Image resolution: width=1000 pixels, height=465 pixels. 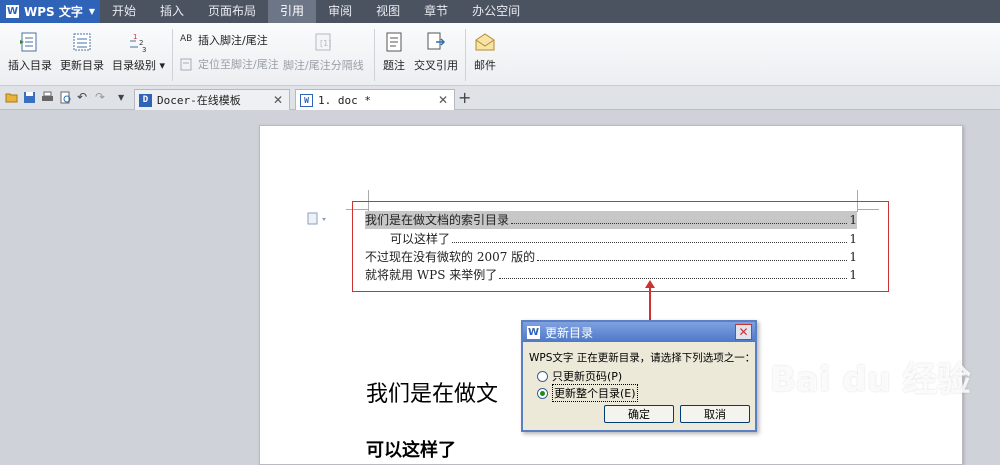 What do you see at coordinates (639, 332) in the screenshot?
I see `dialog-title-bar: W 更新目录` at bounding box center [639, 332].